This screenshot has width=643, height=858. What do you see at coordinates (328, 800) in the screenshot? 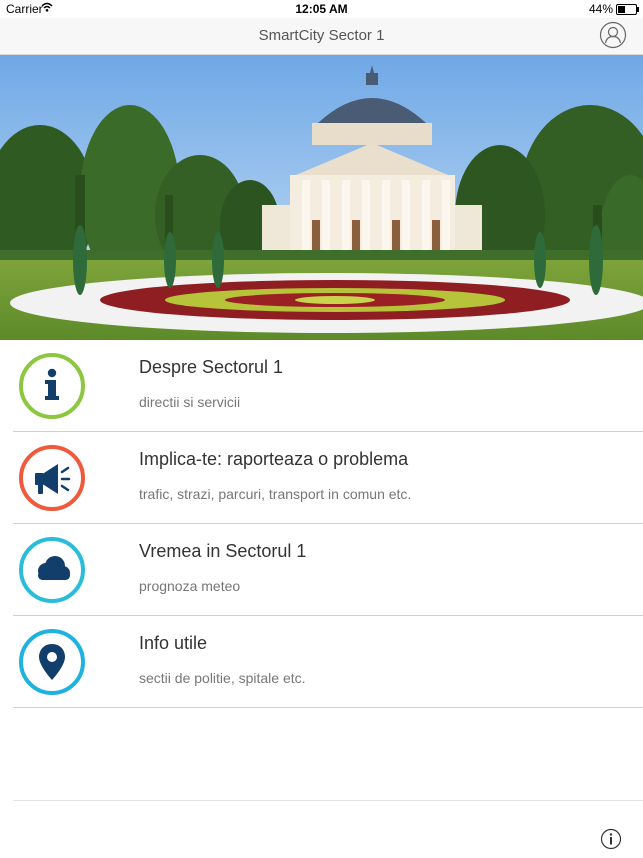
I see `footer-divider` at bounding box center [328, 800].